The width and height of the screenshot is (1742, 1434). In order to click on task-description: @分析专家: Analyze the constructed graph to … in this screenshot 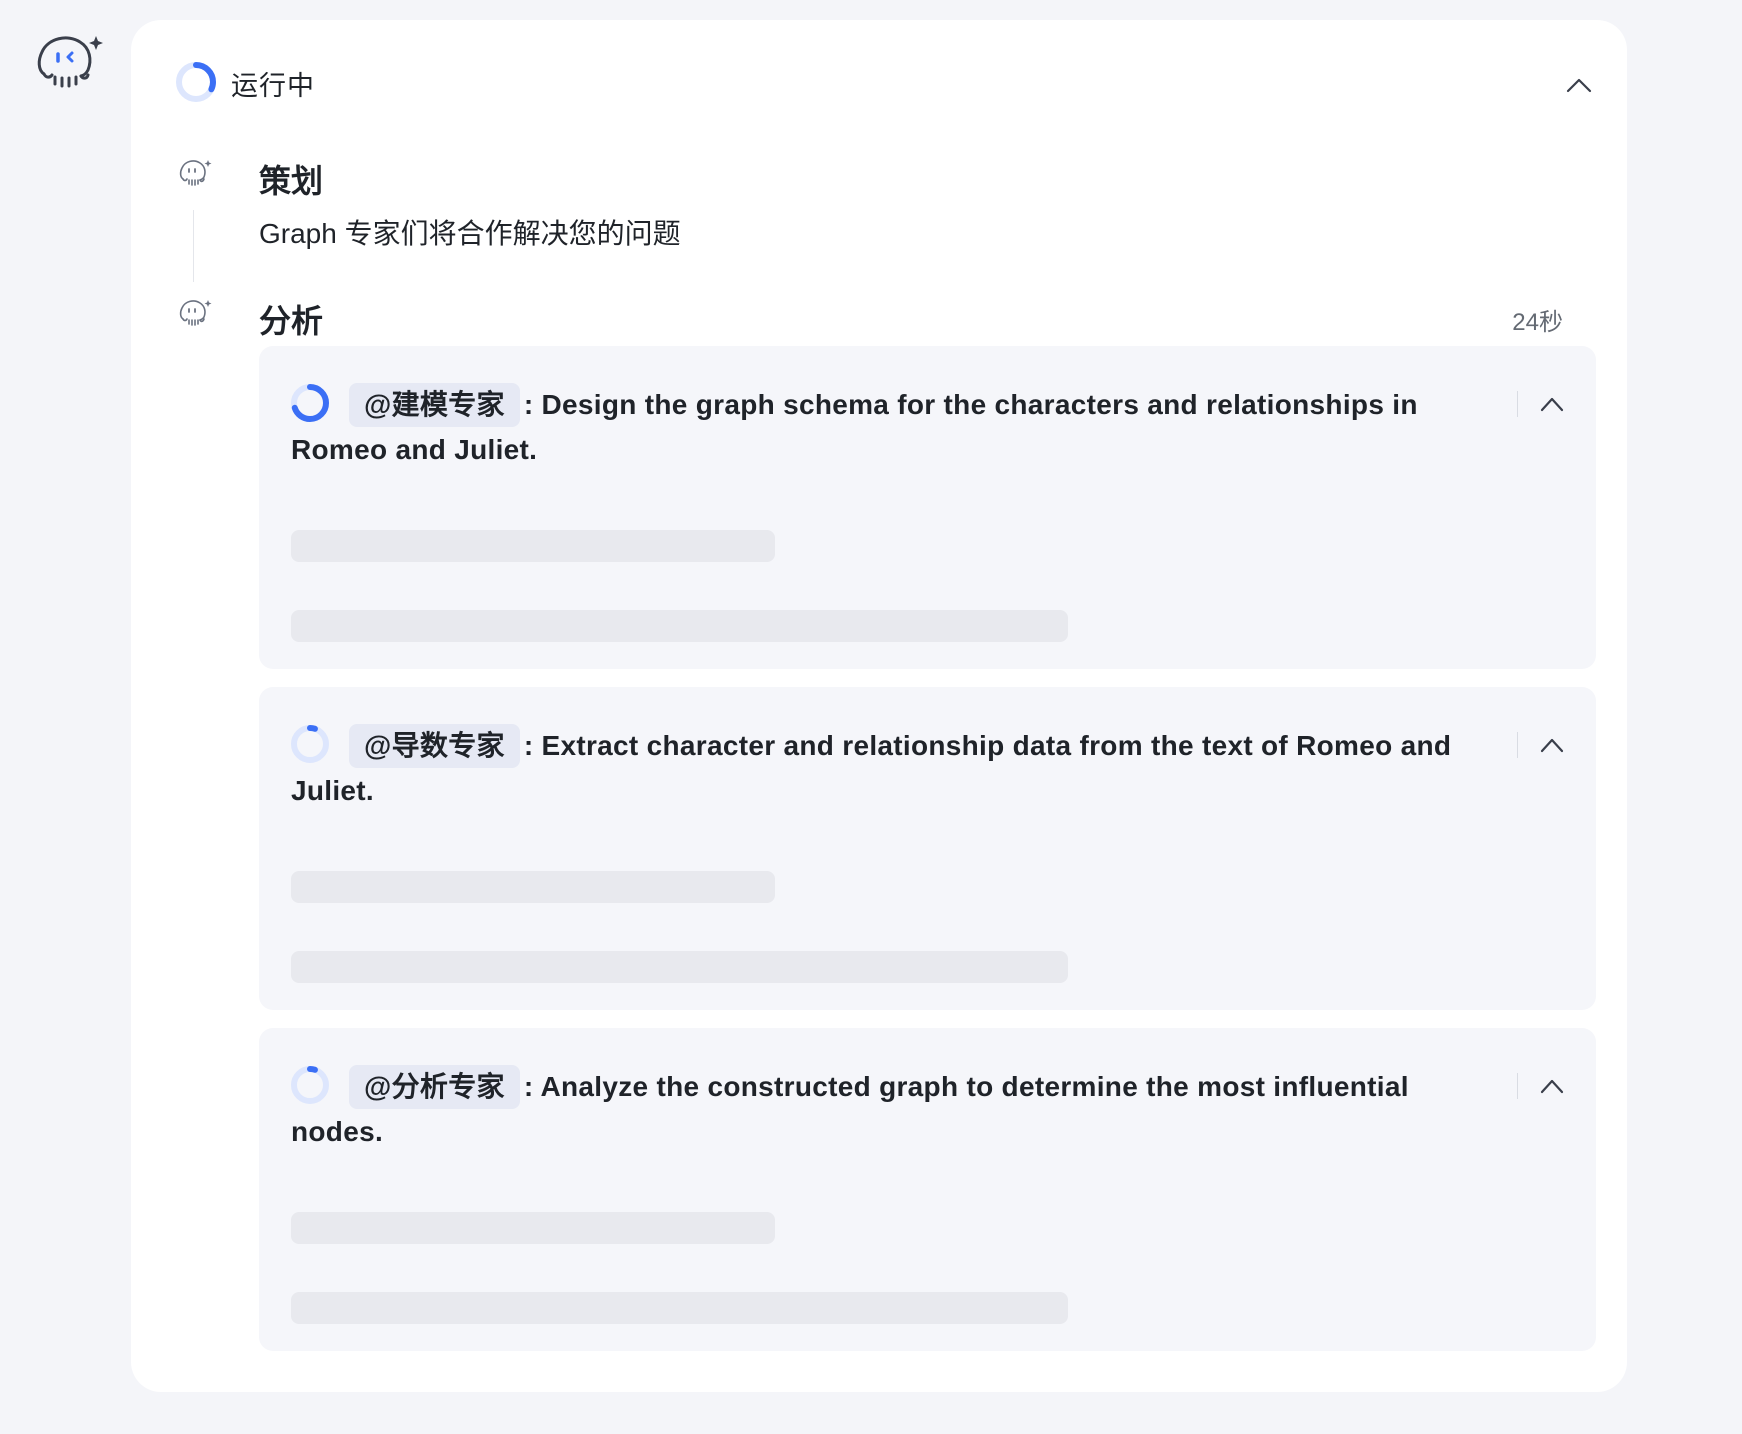, I will do `click(878, 1109)`.